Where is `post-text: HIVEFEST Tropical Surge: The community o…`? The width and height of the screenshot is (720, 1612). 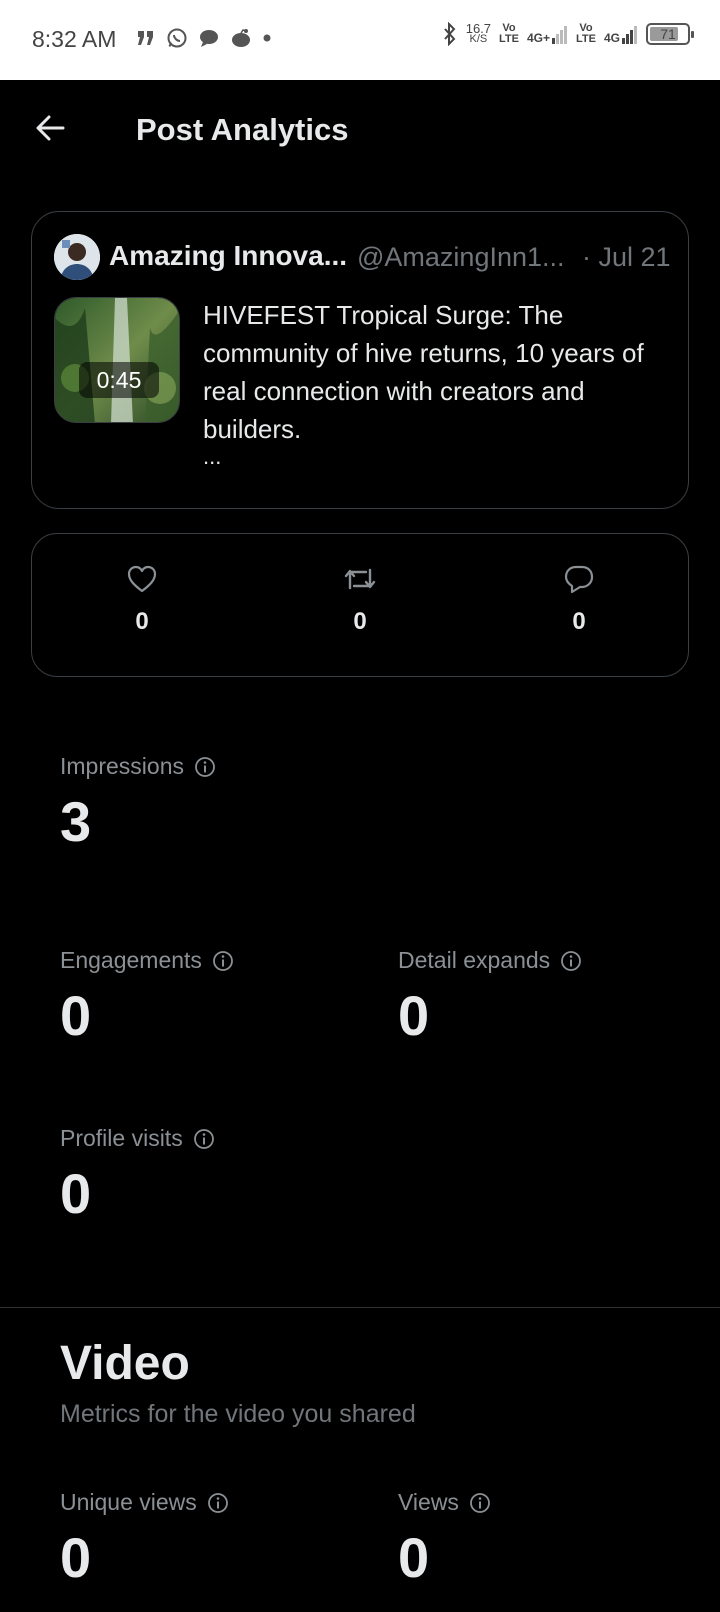 post-text: HIVEFEST Tropical Surge: The community o… is located at coordinates (423, 372).